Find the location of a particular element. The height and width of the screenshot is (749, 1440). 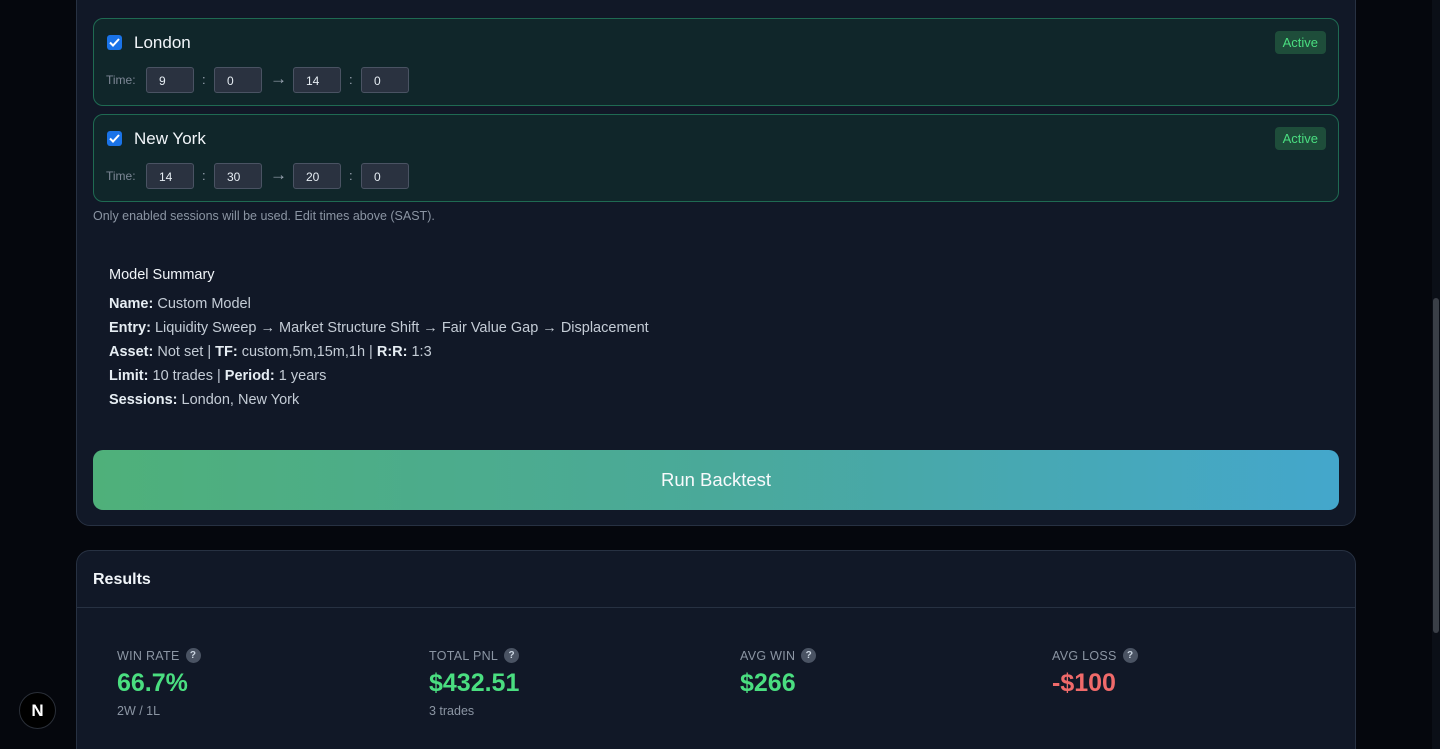

summary-sessions-line: Sessions: London, New York is located at coordinates (204, 400).